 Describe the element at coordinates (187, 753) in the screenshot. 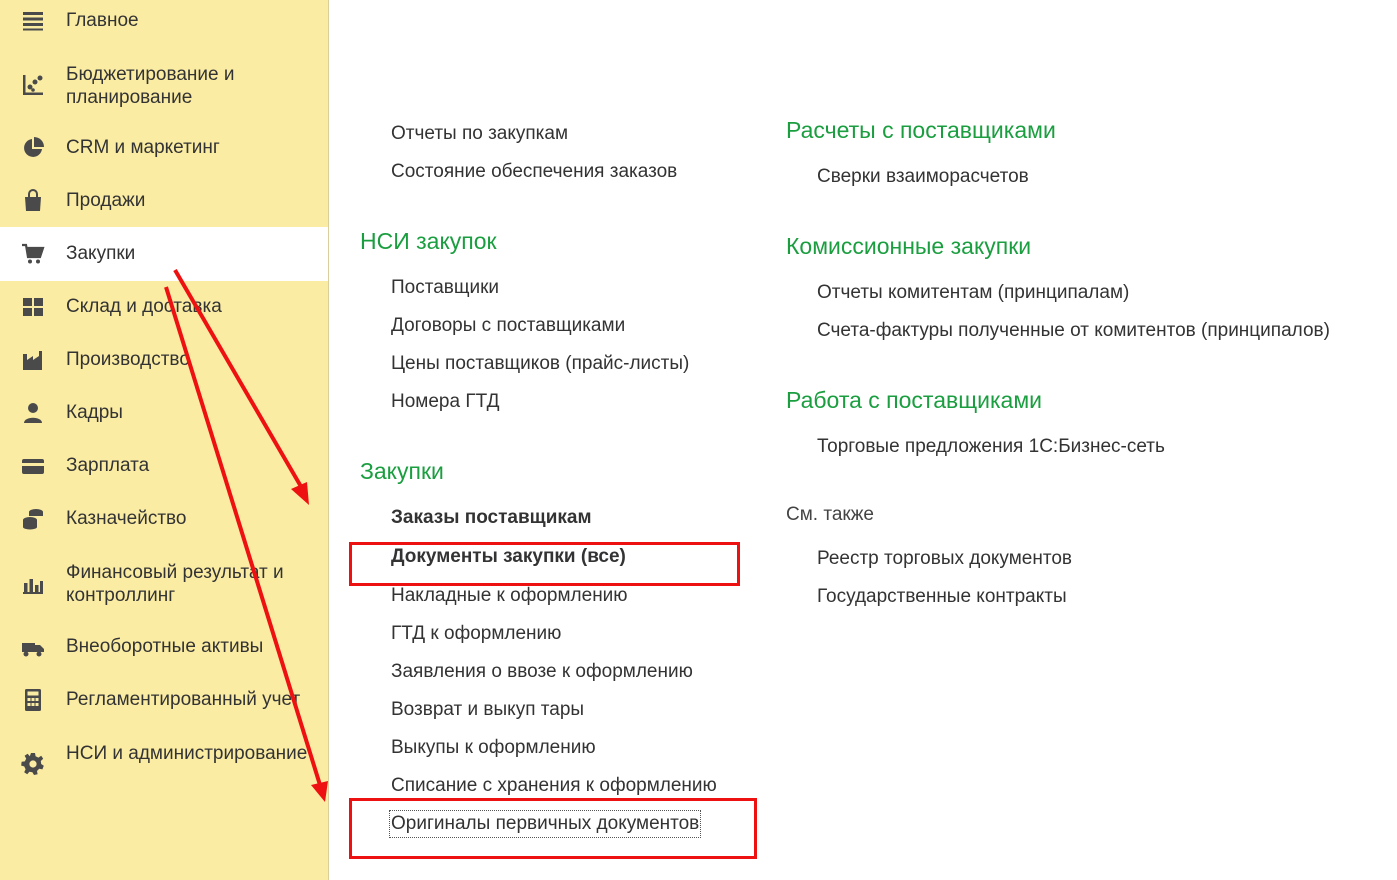

I see `sidebar-item-label: НСИ и администрирование` at that location.